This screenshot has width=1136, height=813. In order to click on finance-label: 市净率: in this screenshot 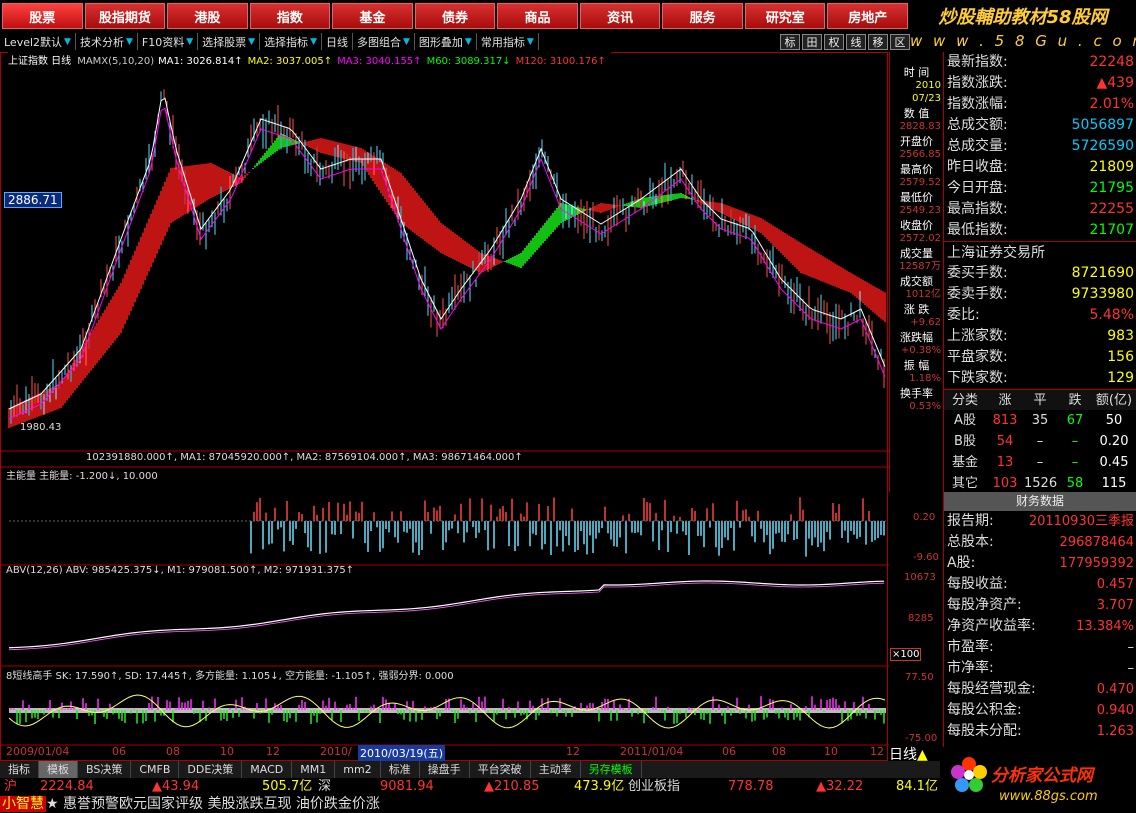, I will do `click(970, 668)`.